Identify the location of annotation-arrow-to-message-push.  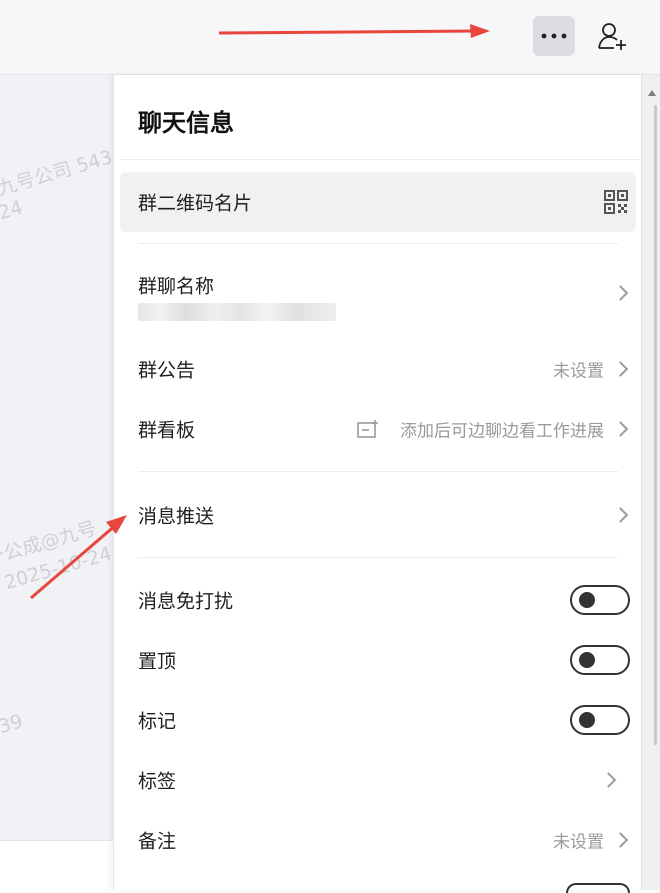
(78, 557).